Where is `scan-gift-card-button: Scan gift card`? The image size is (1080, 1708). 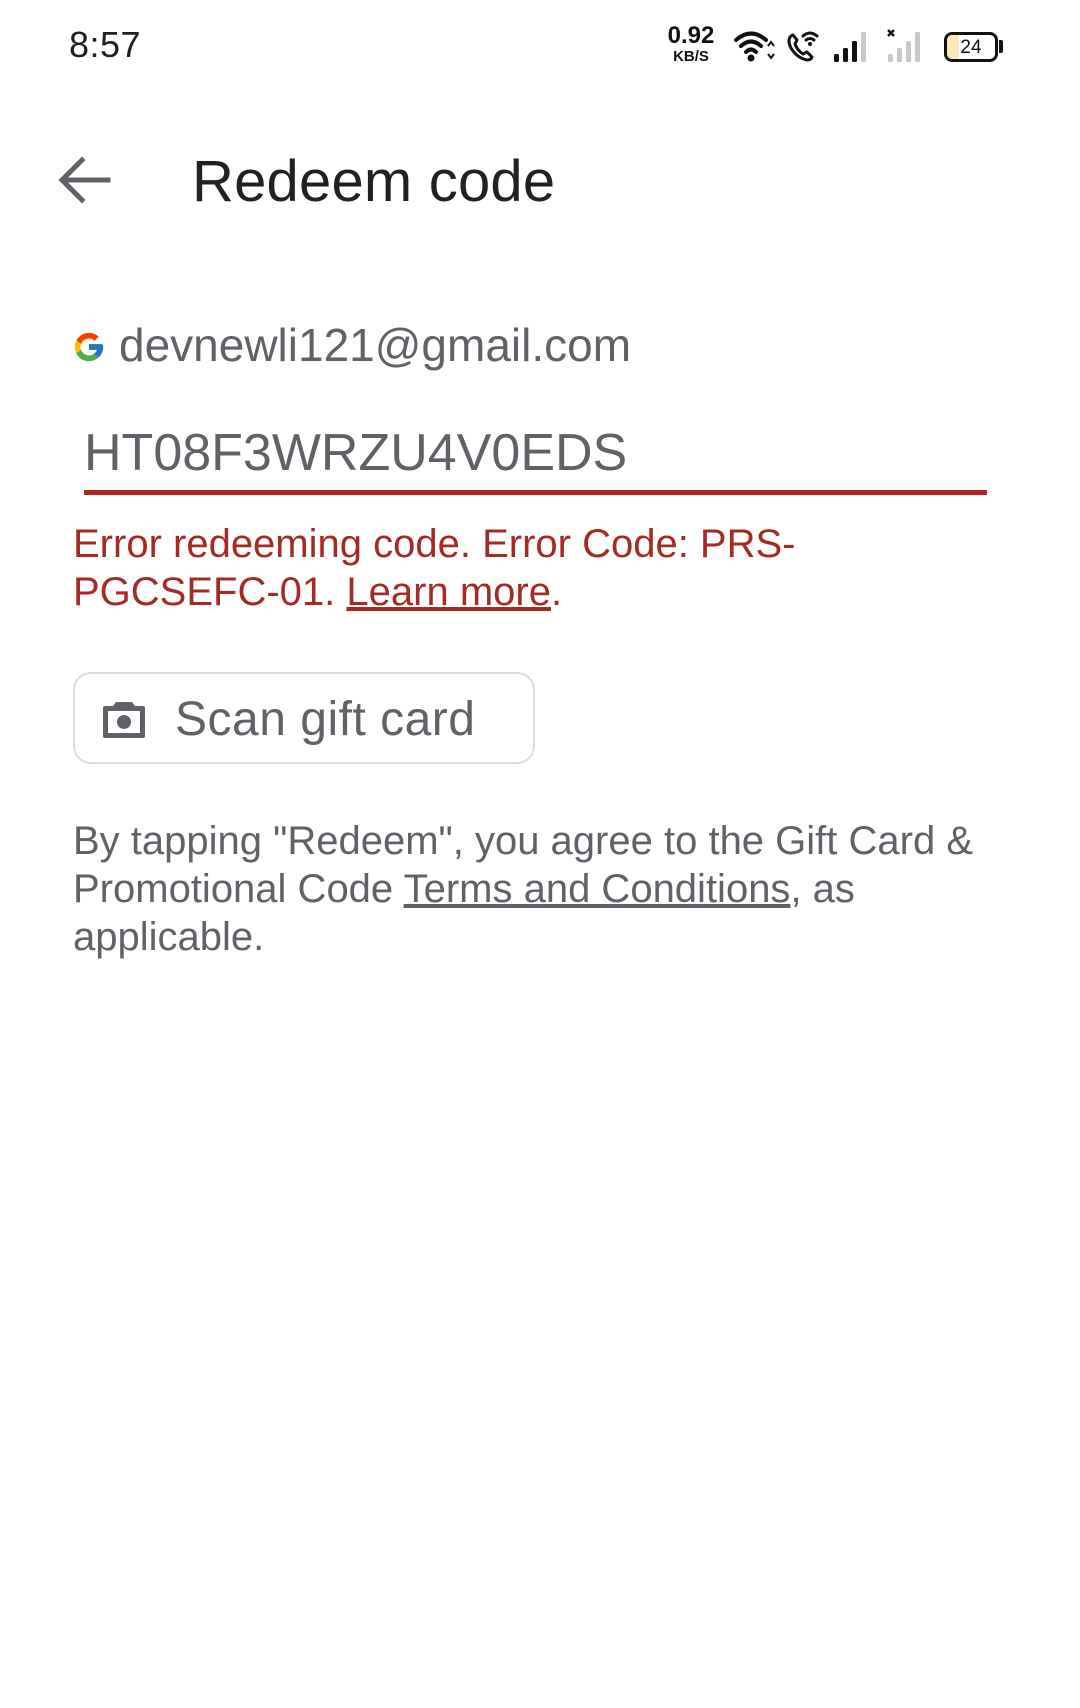 scan-gift-card-button: Scan gift card is located at coordinates (304, 718).